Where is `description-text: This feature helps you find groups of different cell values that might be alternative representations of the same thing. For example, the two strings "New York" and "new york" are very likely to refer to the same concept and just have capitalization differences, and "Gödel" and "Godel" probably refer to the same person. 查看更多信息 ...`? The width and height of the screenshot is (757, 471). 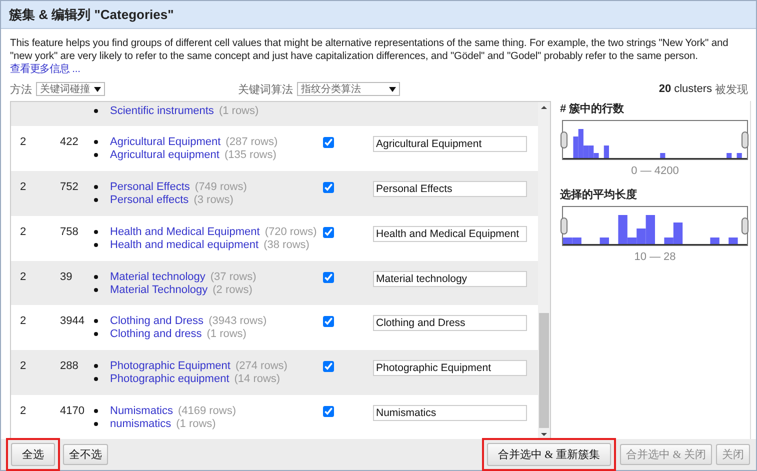 description-text: This feature helps you find groups of different cell values that might be alternative representations of the same thing. For example, the two strings "New York" and "new york" are very likely to refer to the same concept and just have capitalization differences, and "Gödel" and "Godel" probably refer to the same person. 查看更多信息 ... is located at coordinates (370, 56).